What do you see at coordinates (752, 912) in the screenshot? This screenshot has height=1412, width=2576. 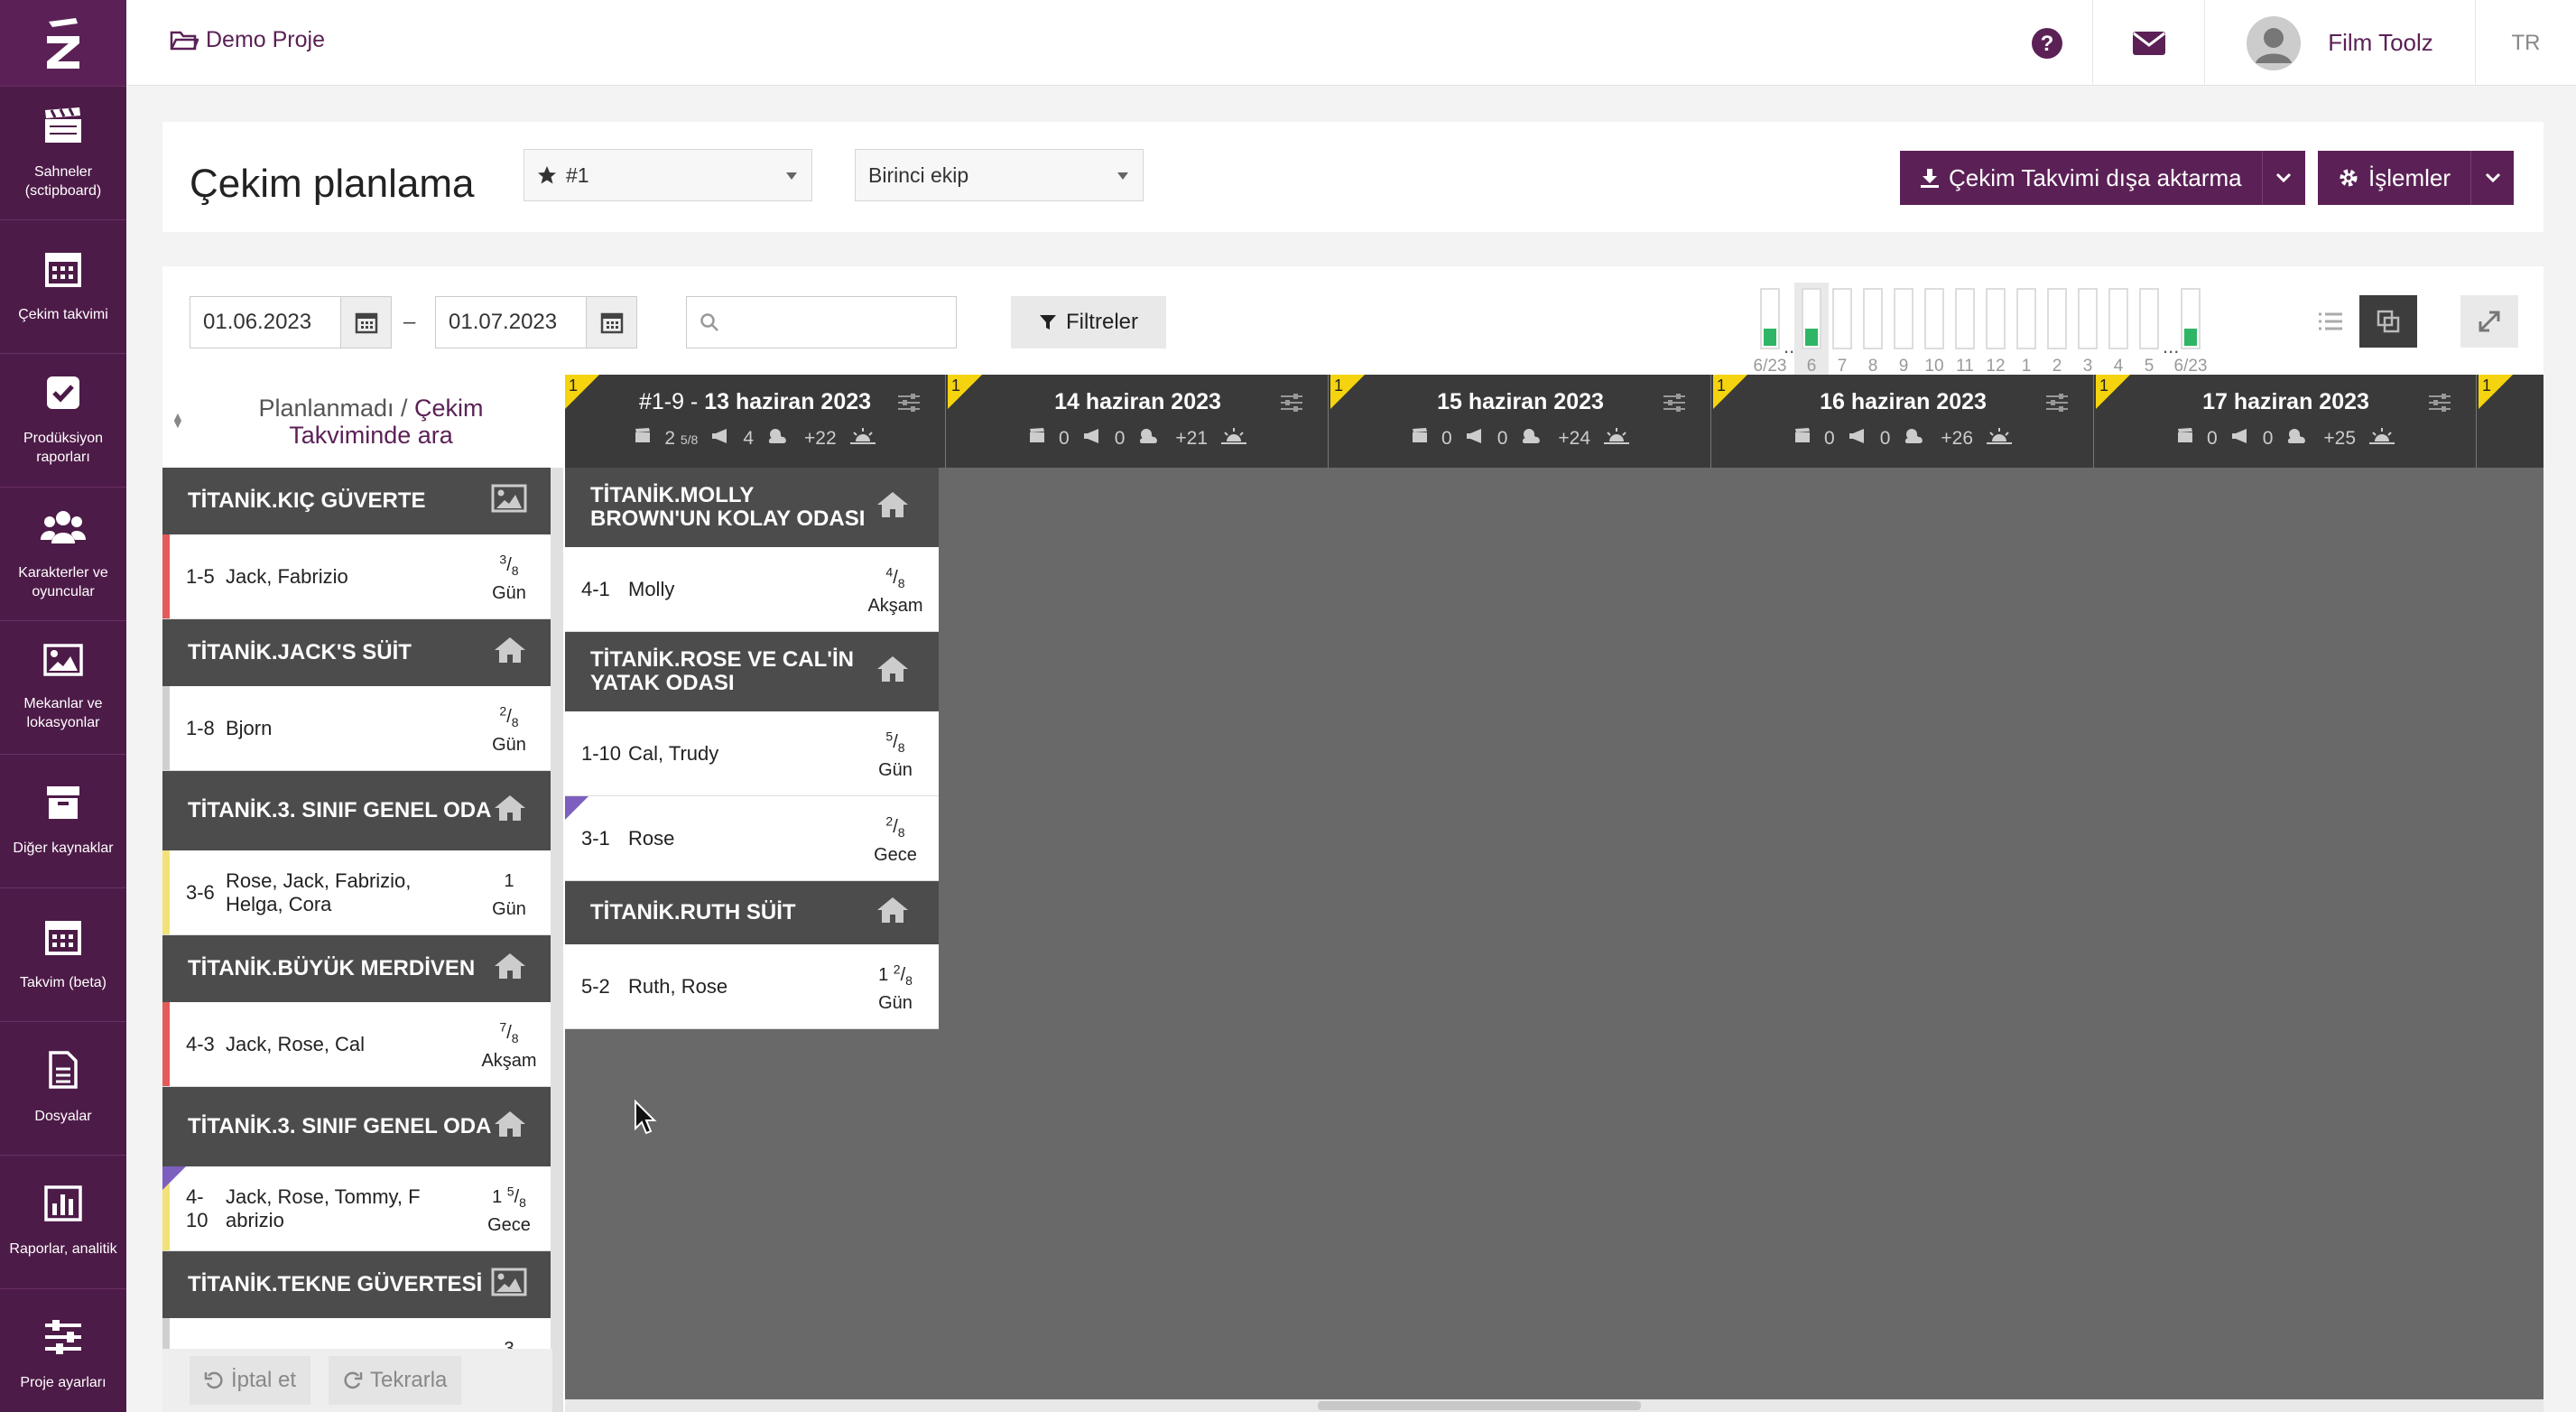 I see `location-header: TİTANİK.RUTH SÜİT` at bounding box center [752, 912].